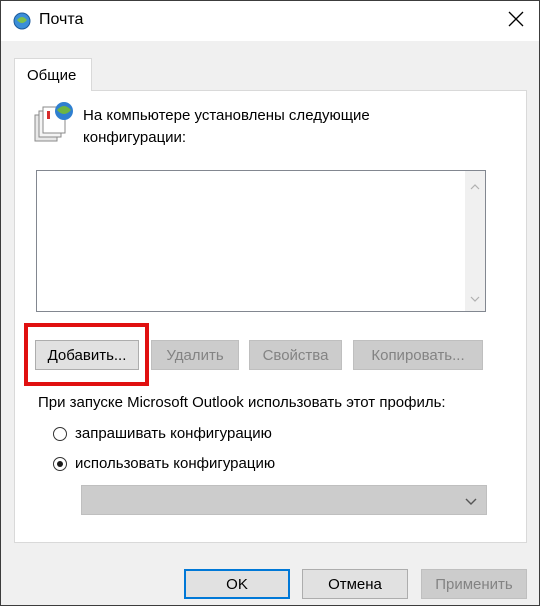  What do you see at coordinates (237, 584) in the screenshot?
I see `ok-button: OK` at bounding box center [237, 584].